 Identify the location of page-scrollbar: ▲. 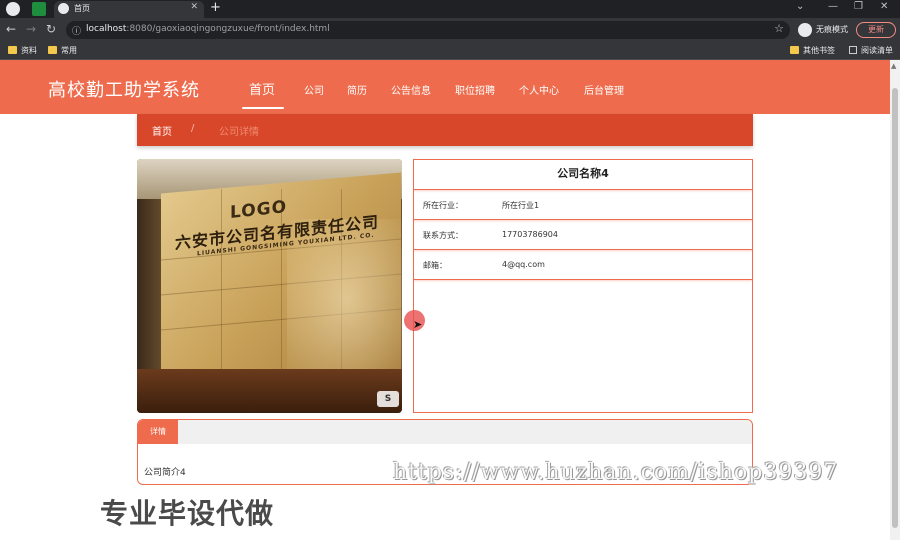
(895, 300).